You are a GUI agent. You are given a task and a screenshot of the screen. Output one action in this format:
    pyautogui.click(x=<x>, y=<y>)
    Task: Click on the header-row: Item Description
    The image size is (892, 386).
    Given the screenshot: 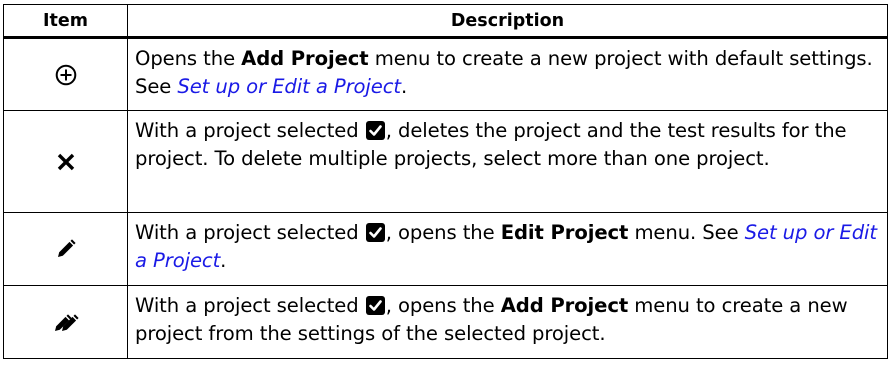 What is the action you would take?
    pyautogui.click(x=445, y=21)
    